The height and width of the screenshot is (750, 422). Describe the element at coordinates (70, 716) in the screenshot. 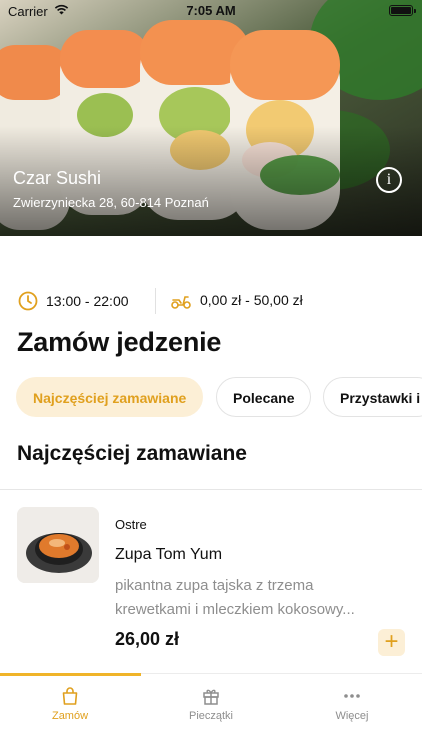

I see `tab-order-label: Zamów` at that location.